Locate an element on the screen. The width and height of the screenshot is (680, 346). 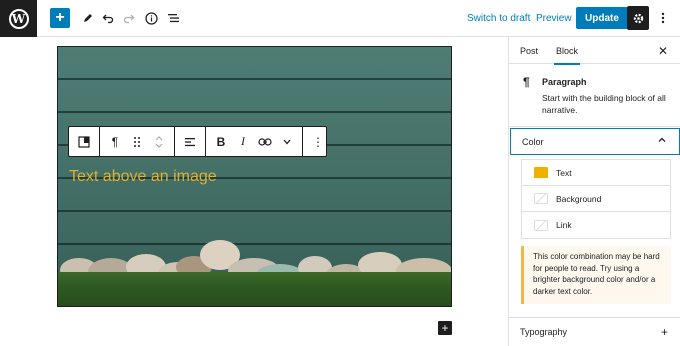
chevron-up-icon is located at coordinates (662, 139).